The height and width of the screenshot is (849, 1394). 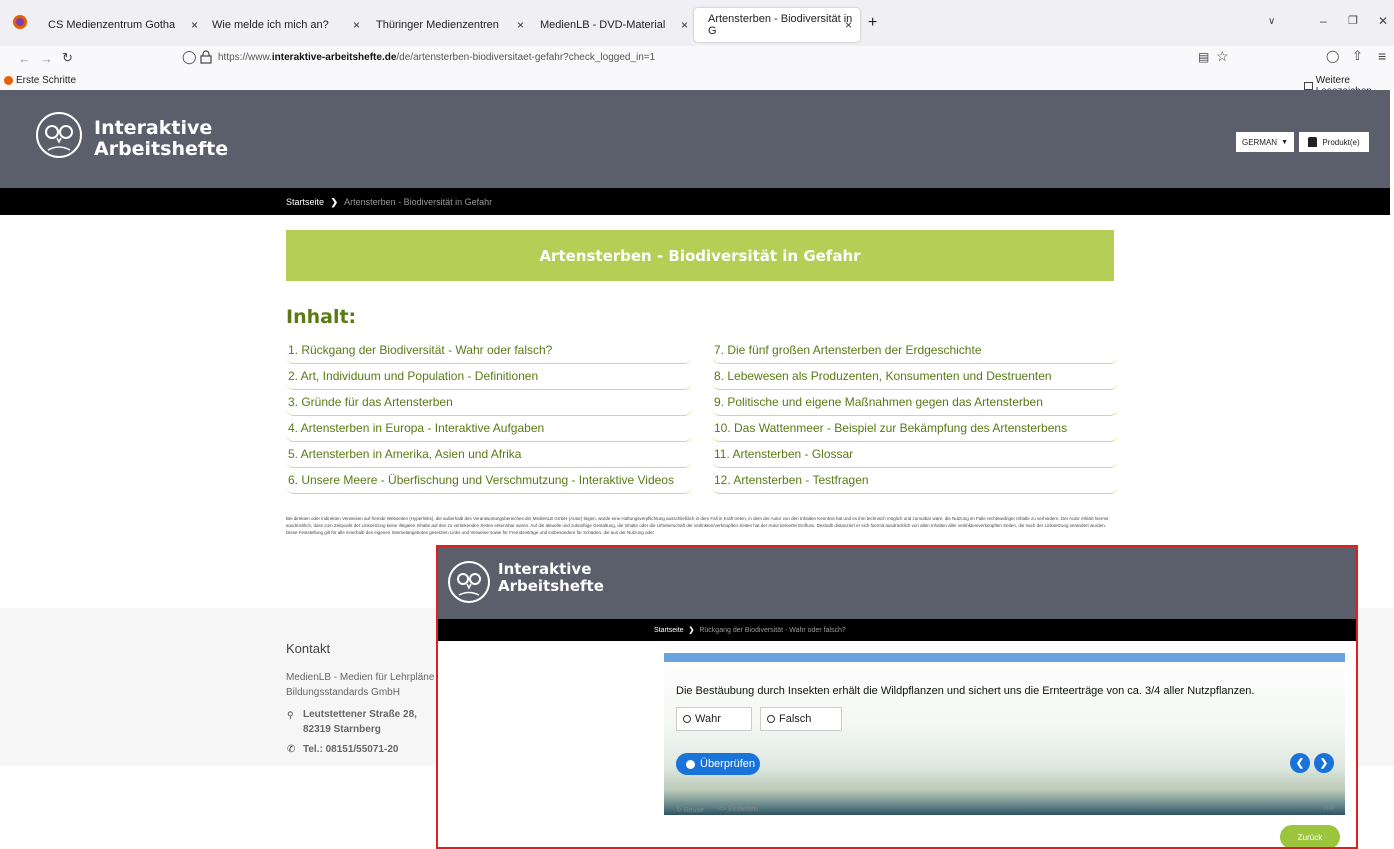 What do you see at coordinates (679, 810) in the screenshot?
I see `reuse-icon: ↻` at bounding box center [679, 810].